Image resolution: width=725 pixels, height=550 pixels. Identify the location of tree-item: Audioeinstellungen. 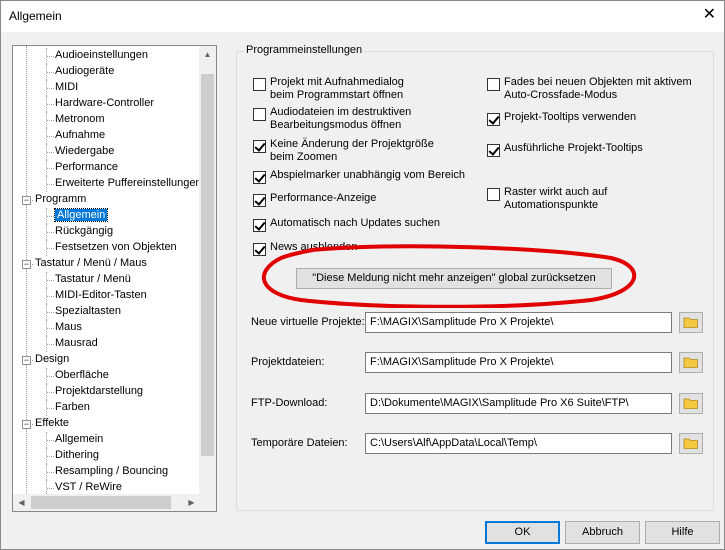
(101, 56).